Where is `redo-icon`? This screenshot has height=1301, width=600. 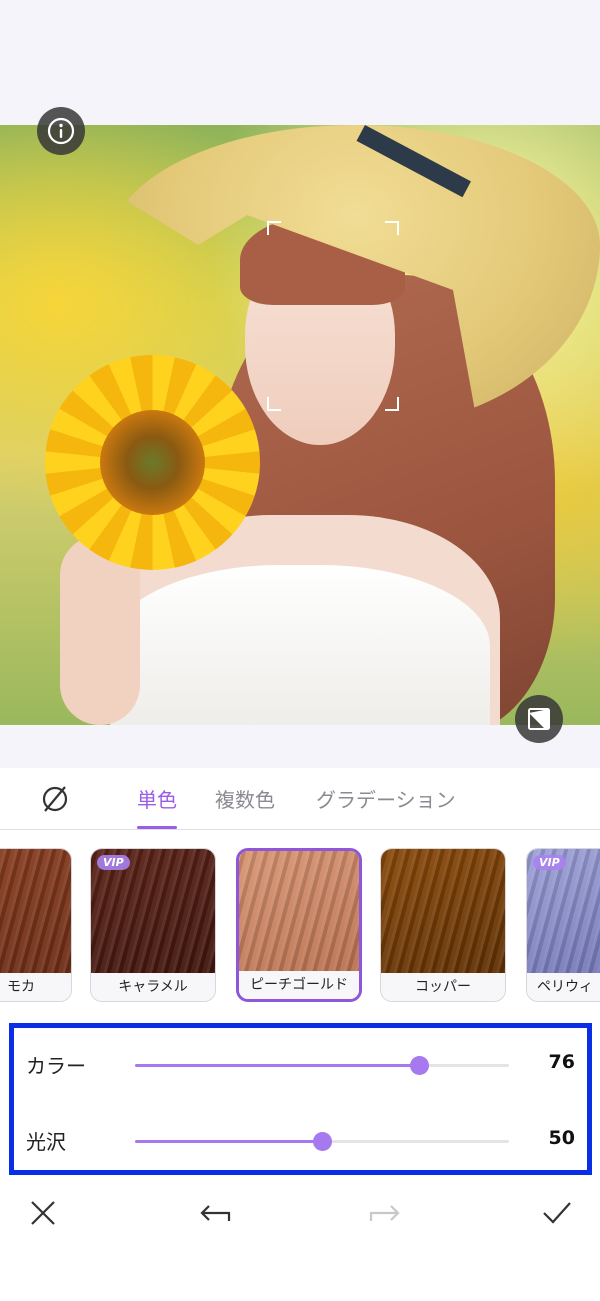 redo-icon is located at coordinates (384, 1213).